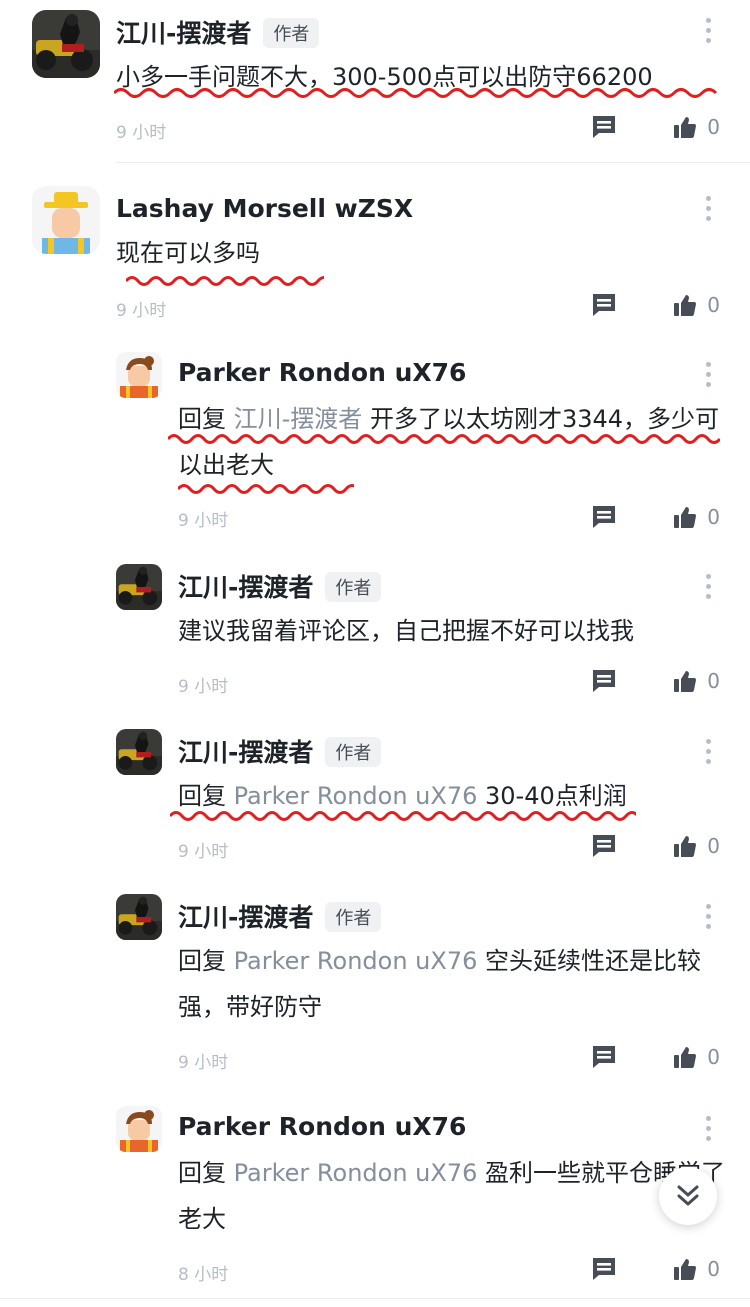 The width and height of the screenshot is (750, 1307). Describe the element at coordinates (188, 253) in the screenshot. I see `comment-text: 现在可以多吗` at that location.